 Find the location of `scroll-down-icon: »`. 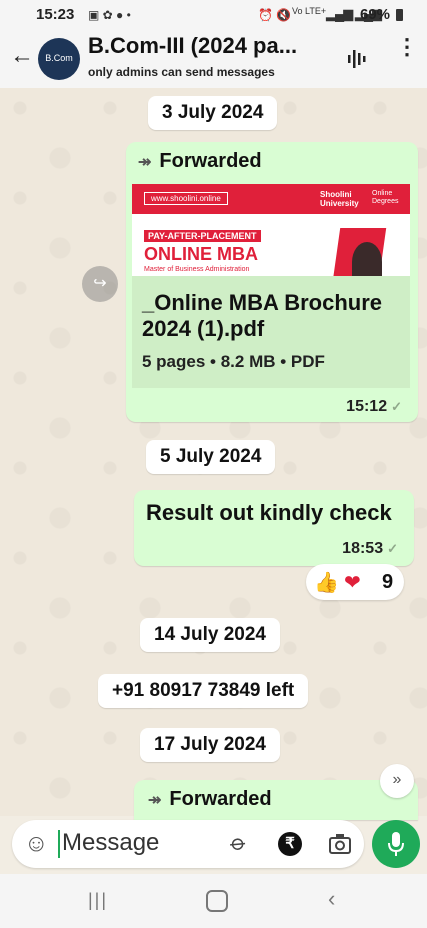

scroll-down-icon: » is located at coordinates (397, 781).